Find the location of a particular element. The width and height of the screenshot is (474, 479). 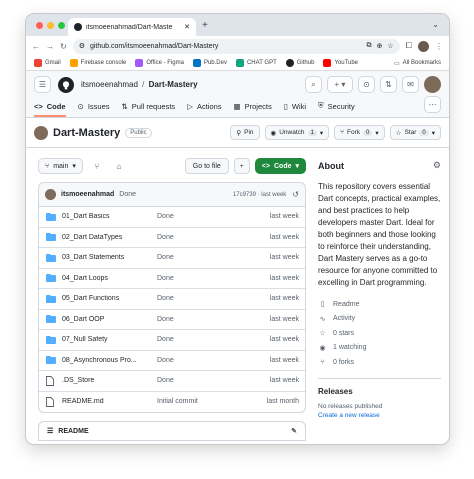

zoom-icon: ⊕ is located at coordinates (379, 46).